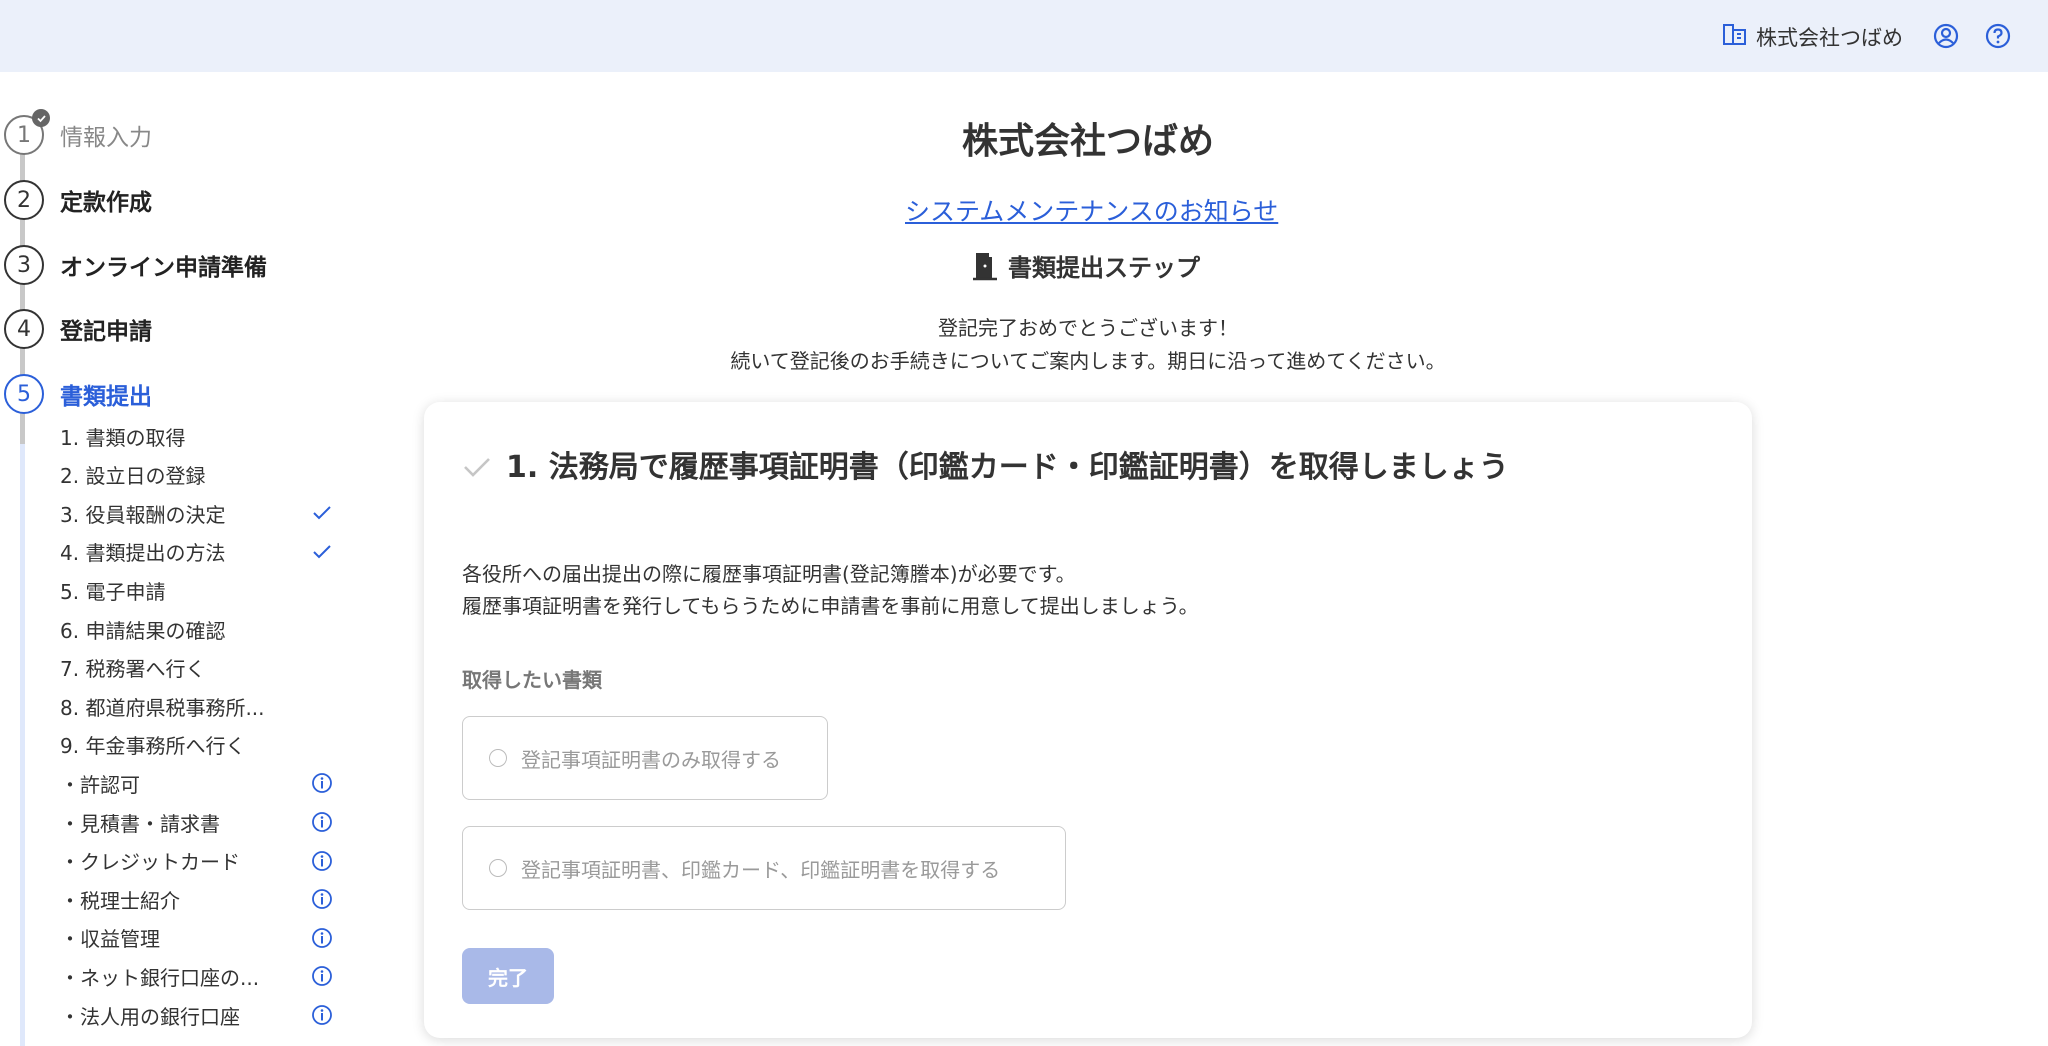 The width and height of the screenshot is (2048, 1046). What do you see at coordinates (133, 669) in the screenshot?
I see `sidebar-subitem-label: 7. 税務署へ行く` at bounding box center [133, 669].